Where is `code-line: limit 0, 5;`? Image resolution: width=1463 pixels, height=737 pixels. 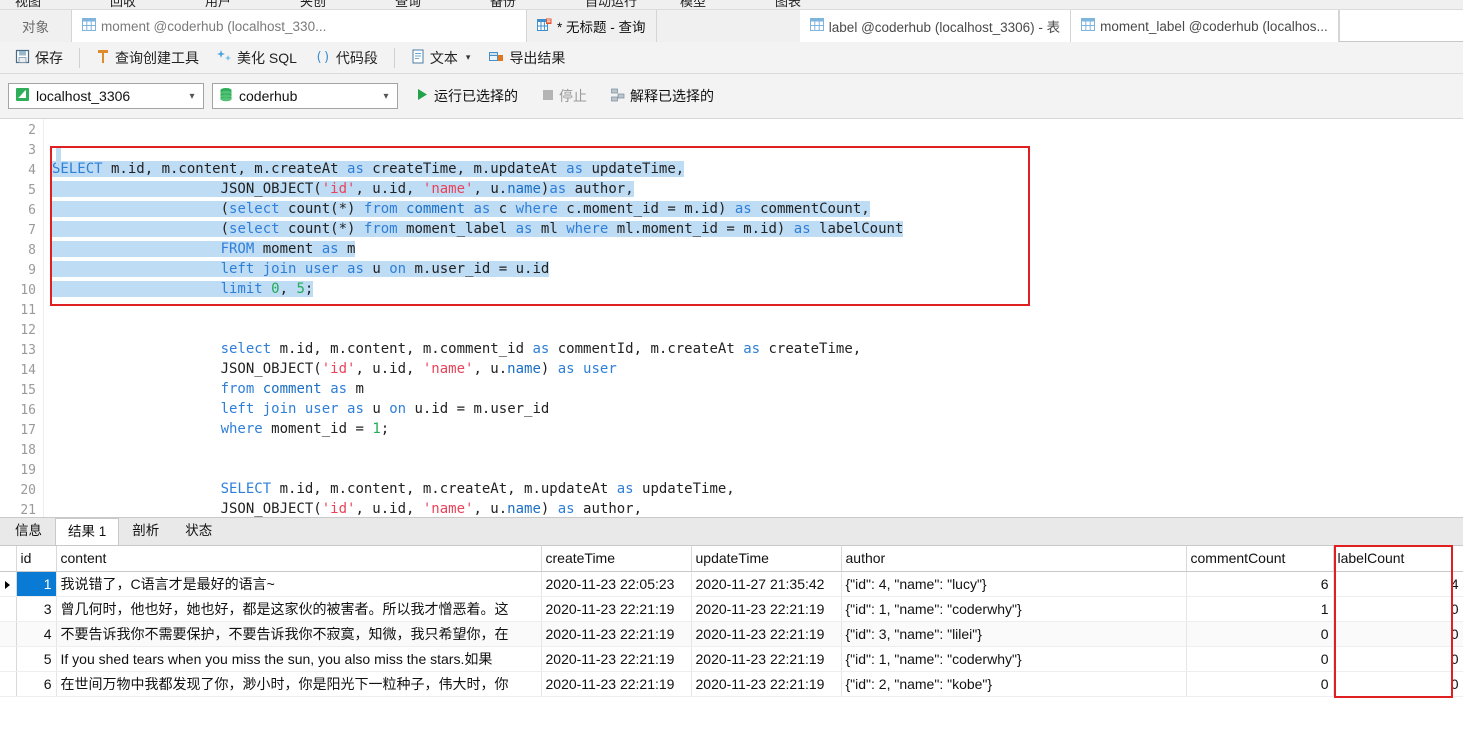
code-line: limit 0, 5; is located at coordinates (757, 289).